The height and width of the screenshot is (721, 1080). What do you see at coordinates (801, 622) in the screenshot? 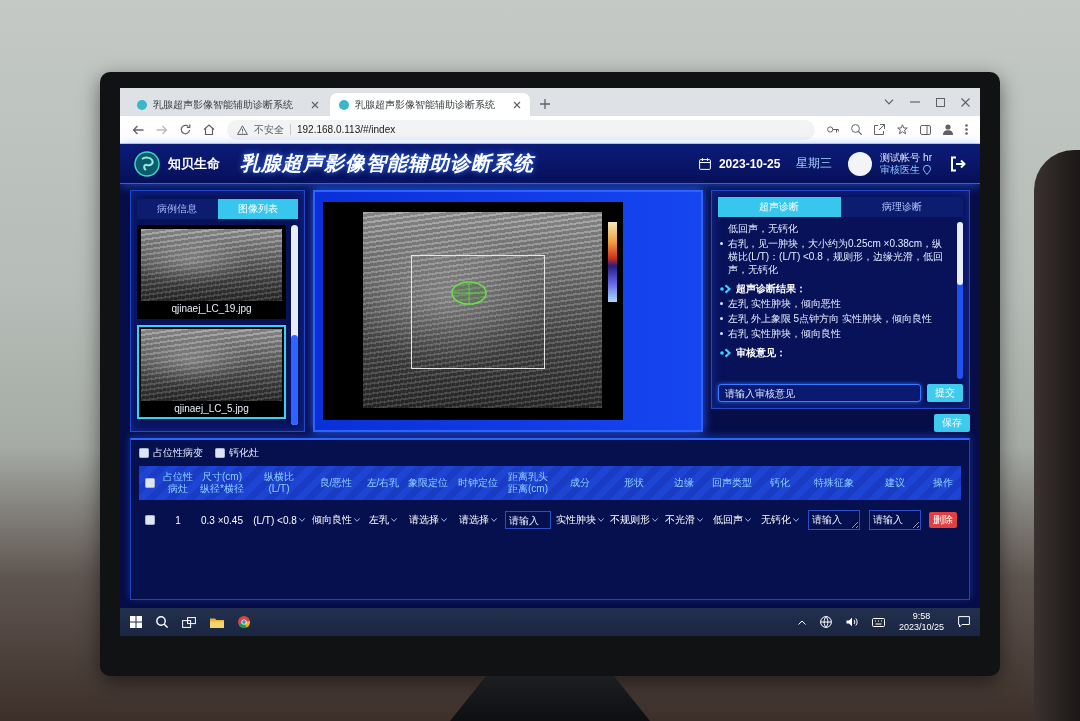
I see `chevron-up-icon` at bounding box center [801, 622].